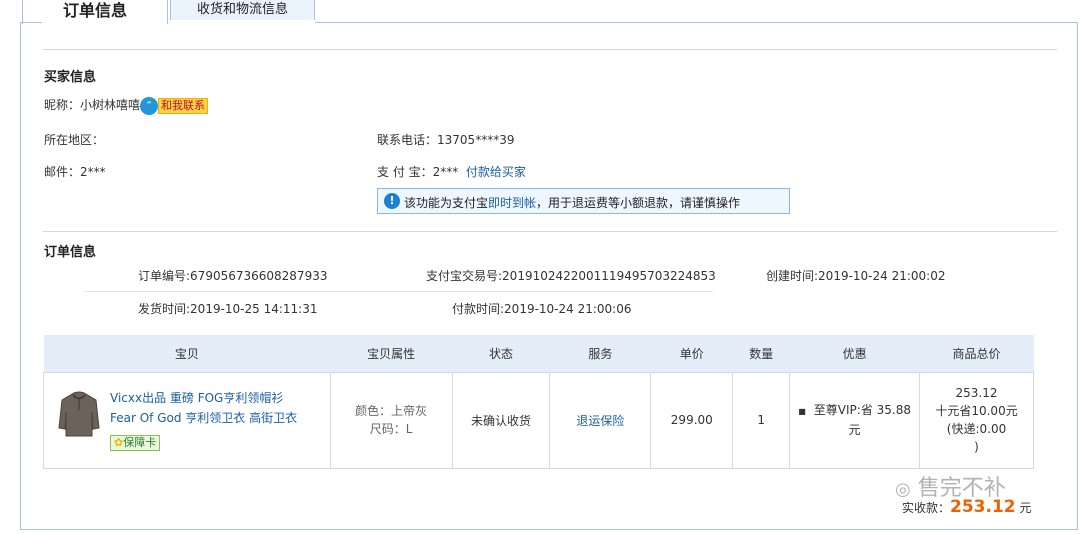 The width and height of the screenshot is (1080, 534). I want to click on paid-time: 付款时间:2019-10-24 21:00:06, so click(542, 308).